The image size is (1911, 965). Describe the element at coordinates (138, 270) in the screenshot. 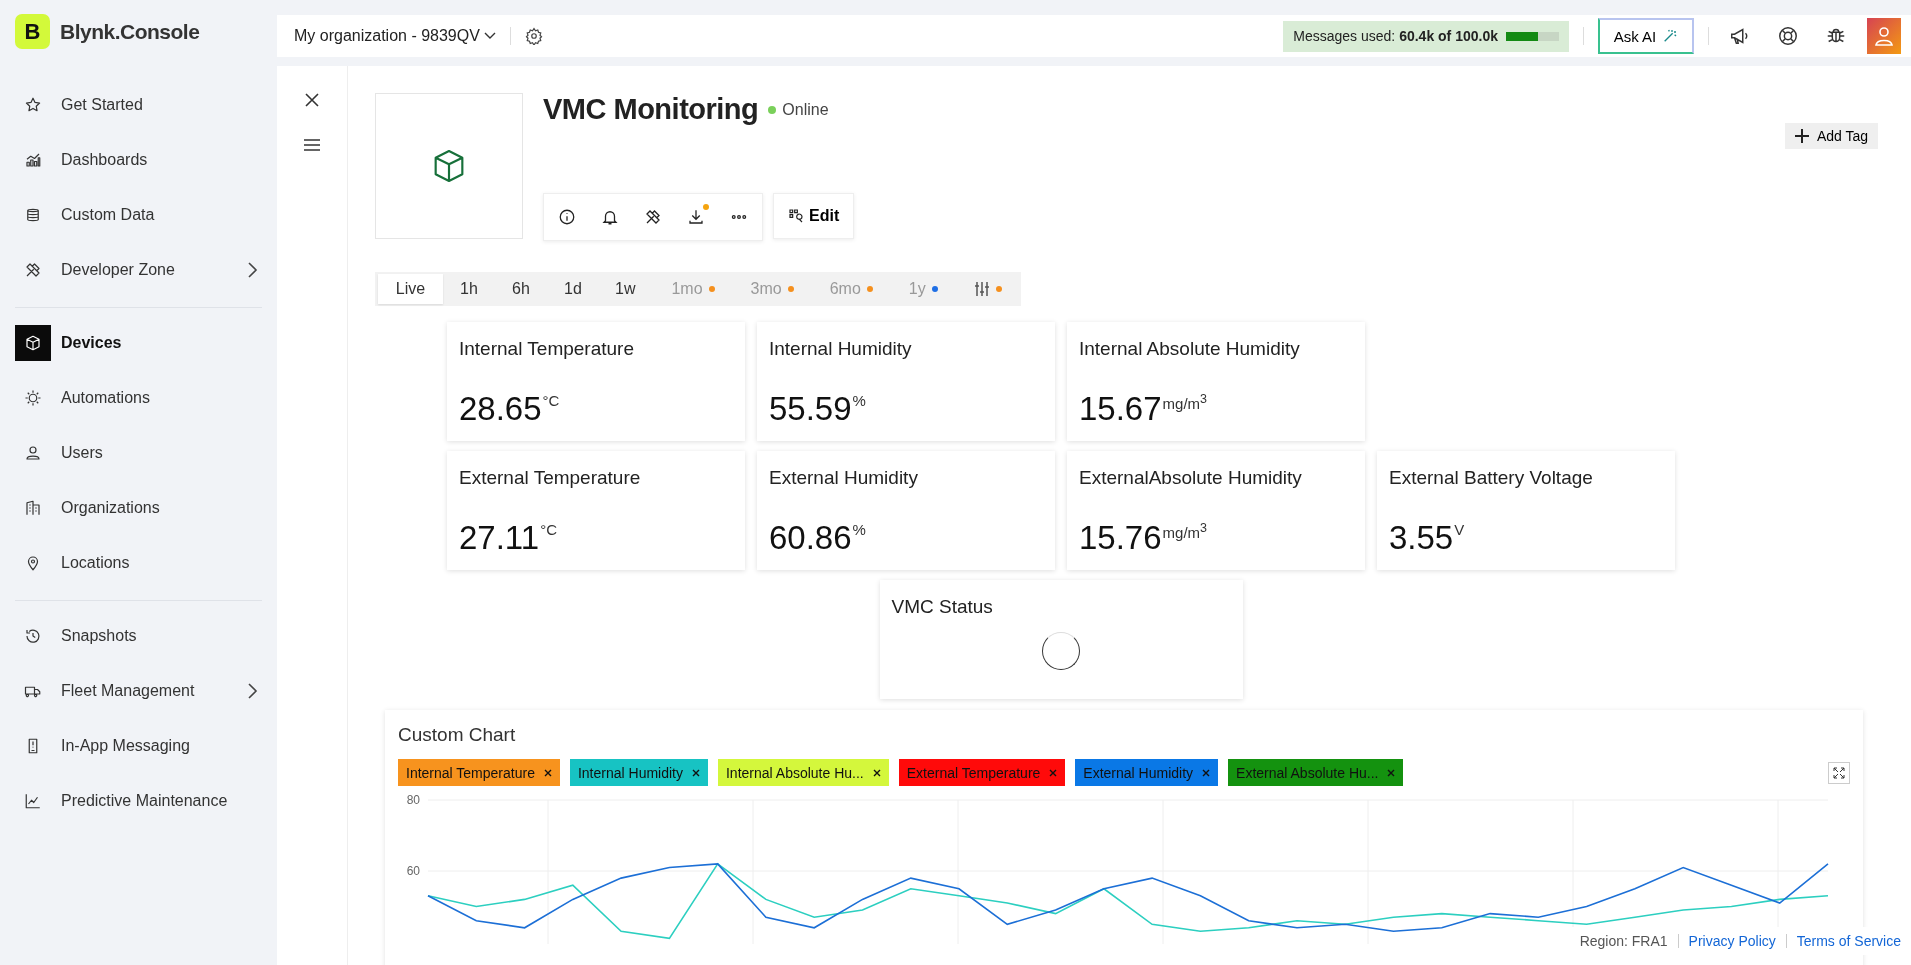

I see `sidebar-item: Developer Zone` at that location.